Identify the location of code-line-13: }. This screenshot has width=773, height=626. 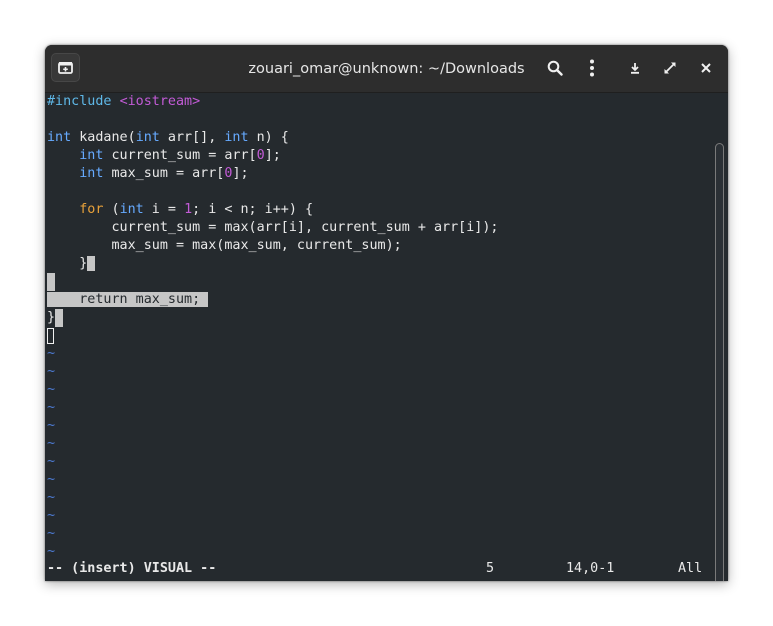
(55, 318).